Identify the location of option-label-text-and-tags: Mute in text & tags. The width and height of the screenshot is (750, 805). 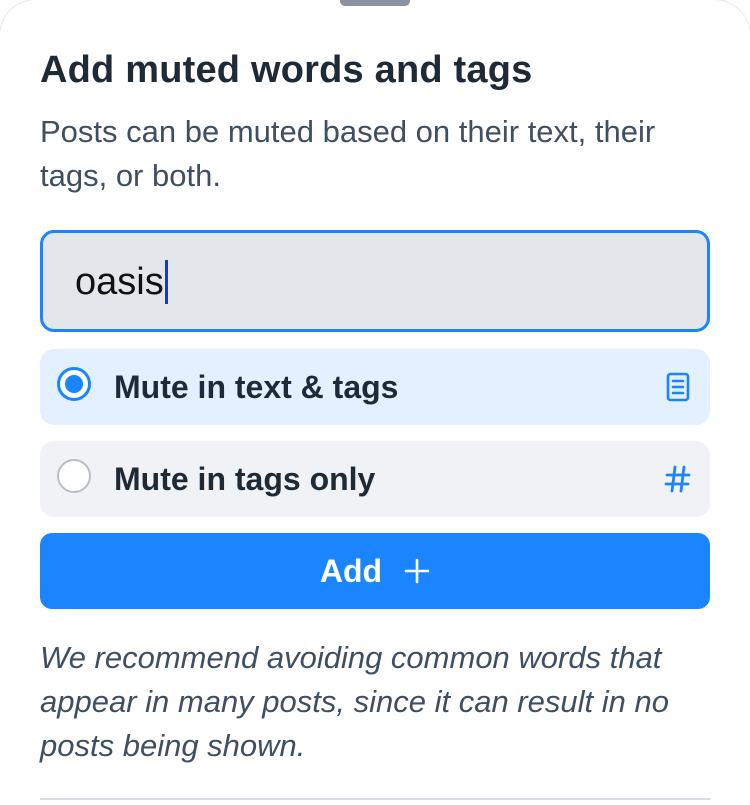
(256, 387).